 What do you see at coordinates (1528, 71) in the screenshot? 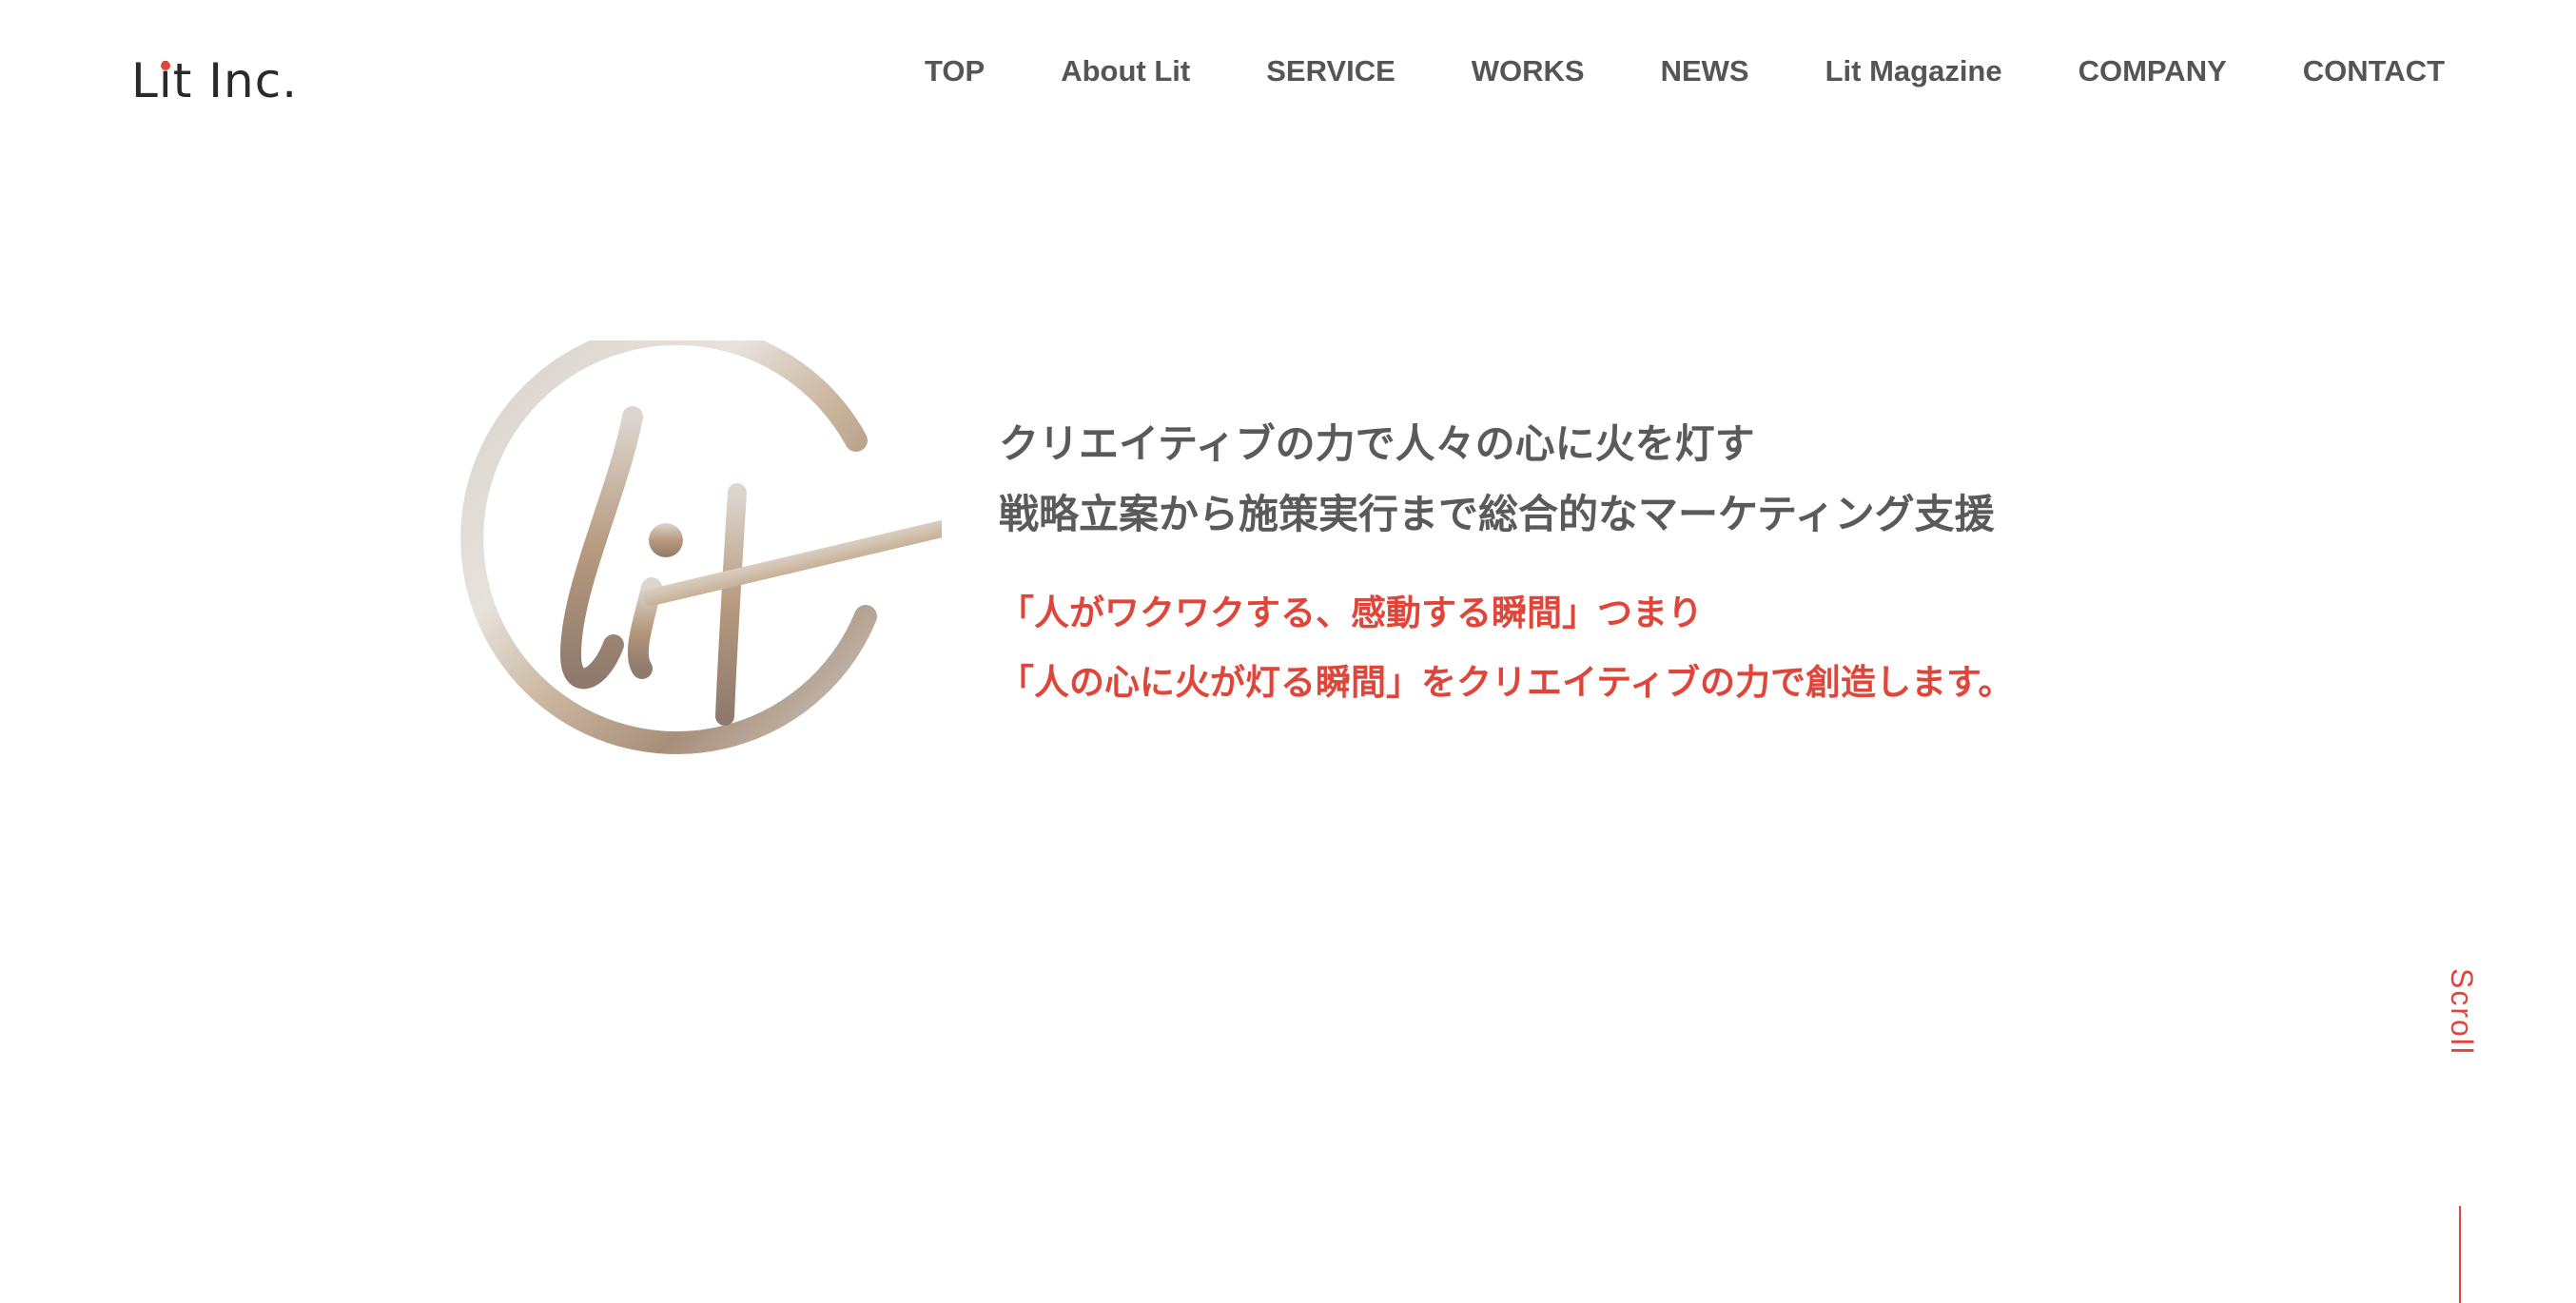
I see `nav-item-works: WORKS` at bounding box center [1528, 71].